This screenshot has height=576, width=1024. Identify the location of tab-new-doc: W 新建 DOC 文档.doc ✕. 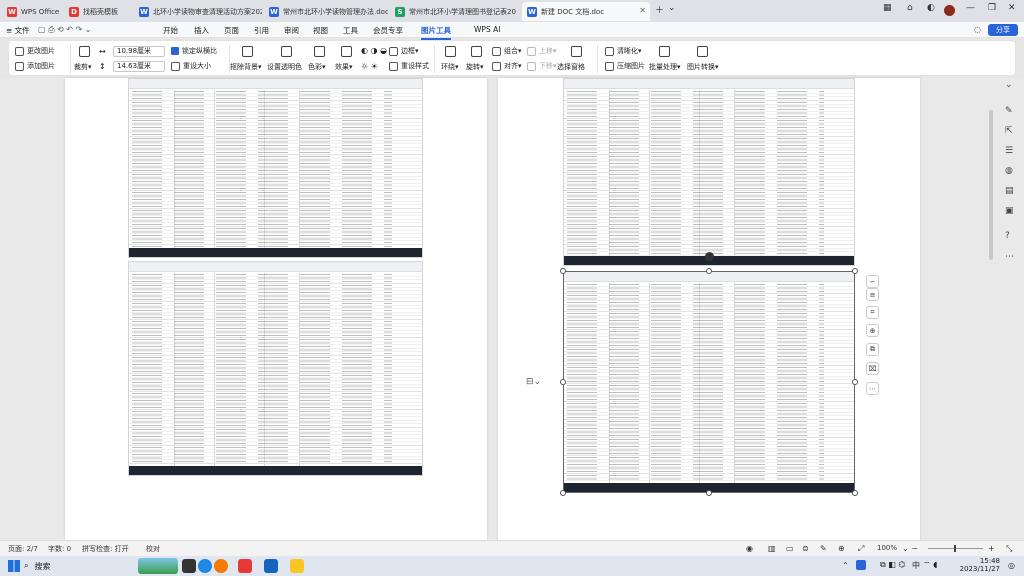
(586, 11).